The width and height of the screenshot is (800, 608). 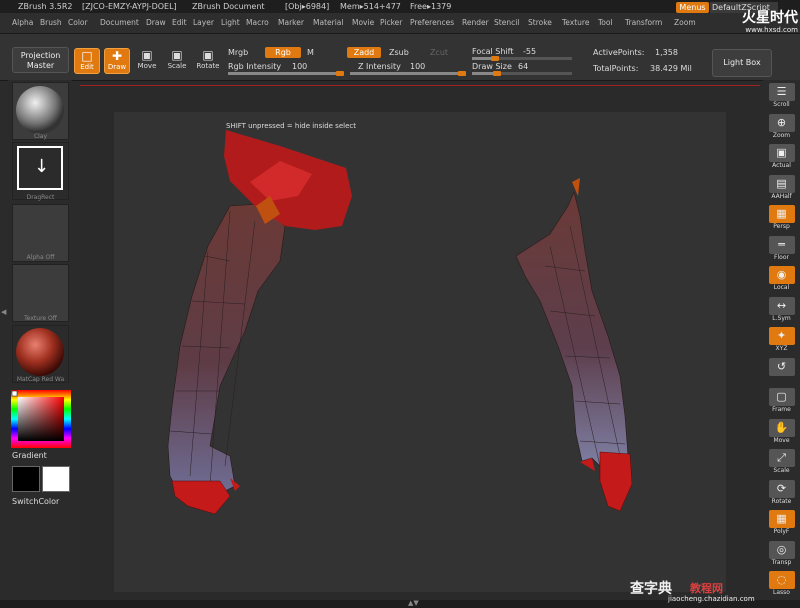 What do you see at coordinates (177, 61) in the screenshot?
I see `scale-button: ▣ Scale` at bounding box center [177, 61].